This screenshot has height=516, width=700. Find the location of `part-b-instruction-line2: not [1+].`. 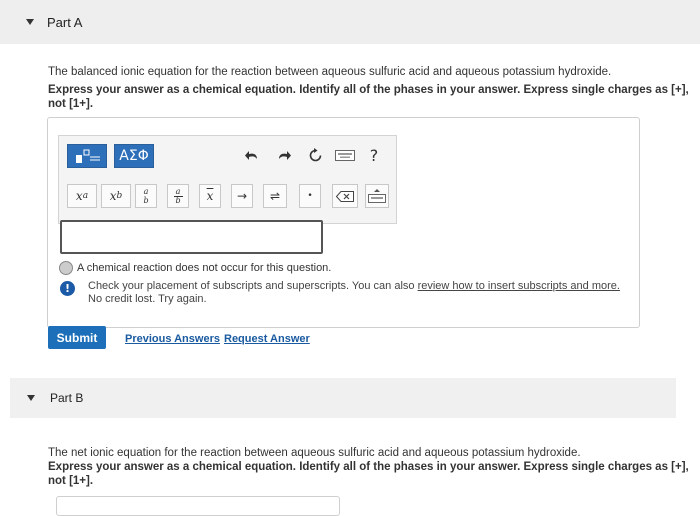

part-b-instruction-line2: not [1+]. is located at coordinates (71, 481).